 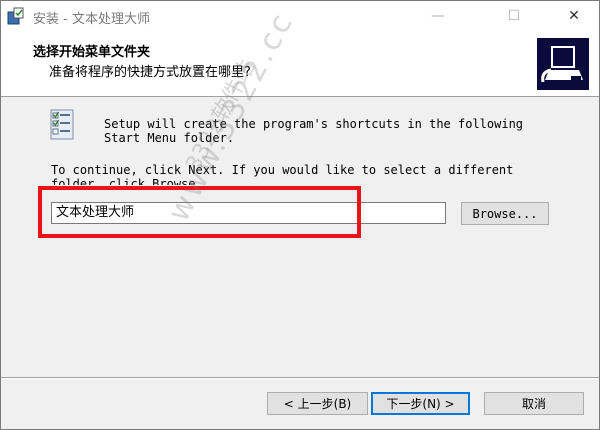 What do you see at coordinates (15, 16) in the screenshot?
I see `installer-icon` at bounding box center [15, 16].